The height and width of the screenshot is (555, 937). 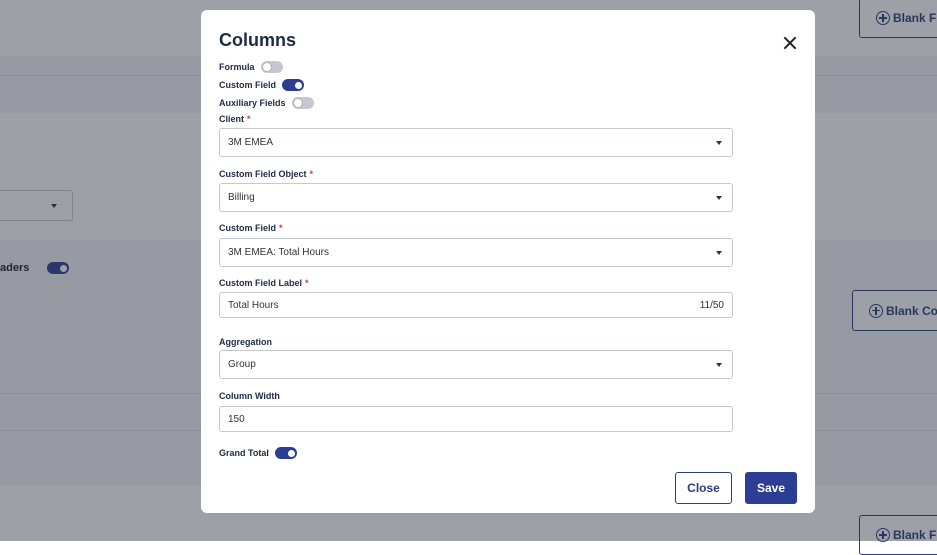 I want to click on formula-toggle, so click(x=271, y=67).